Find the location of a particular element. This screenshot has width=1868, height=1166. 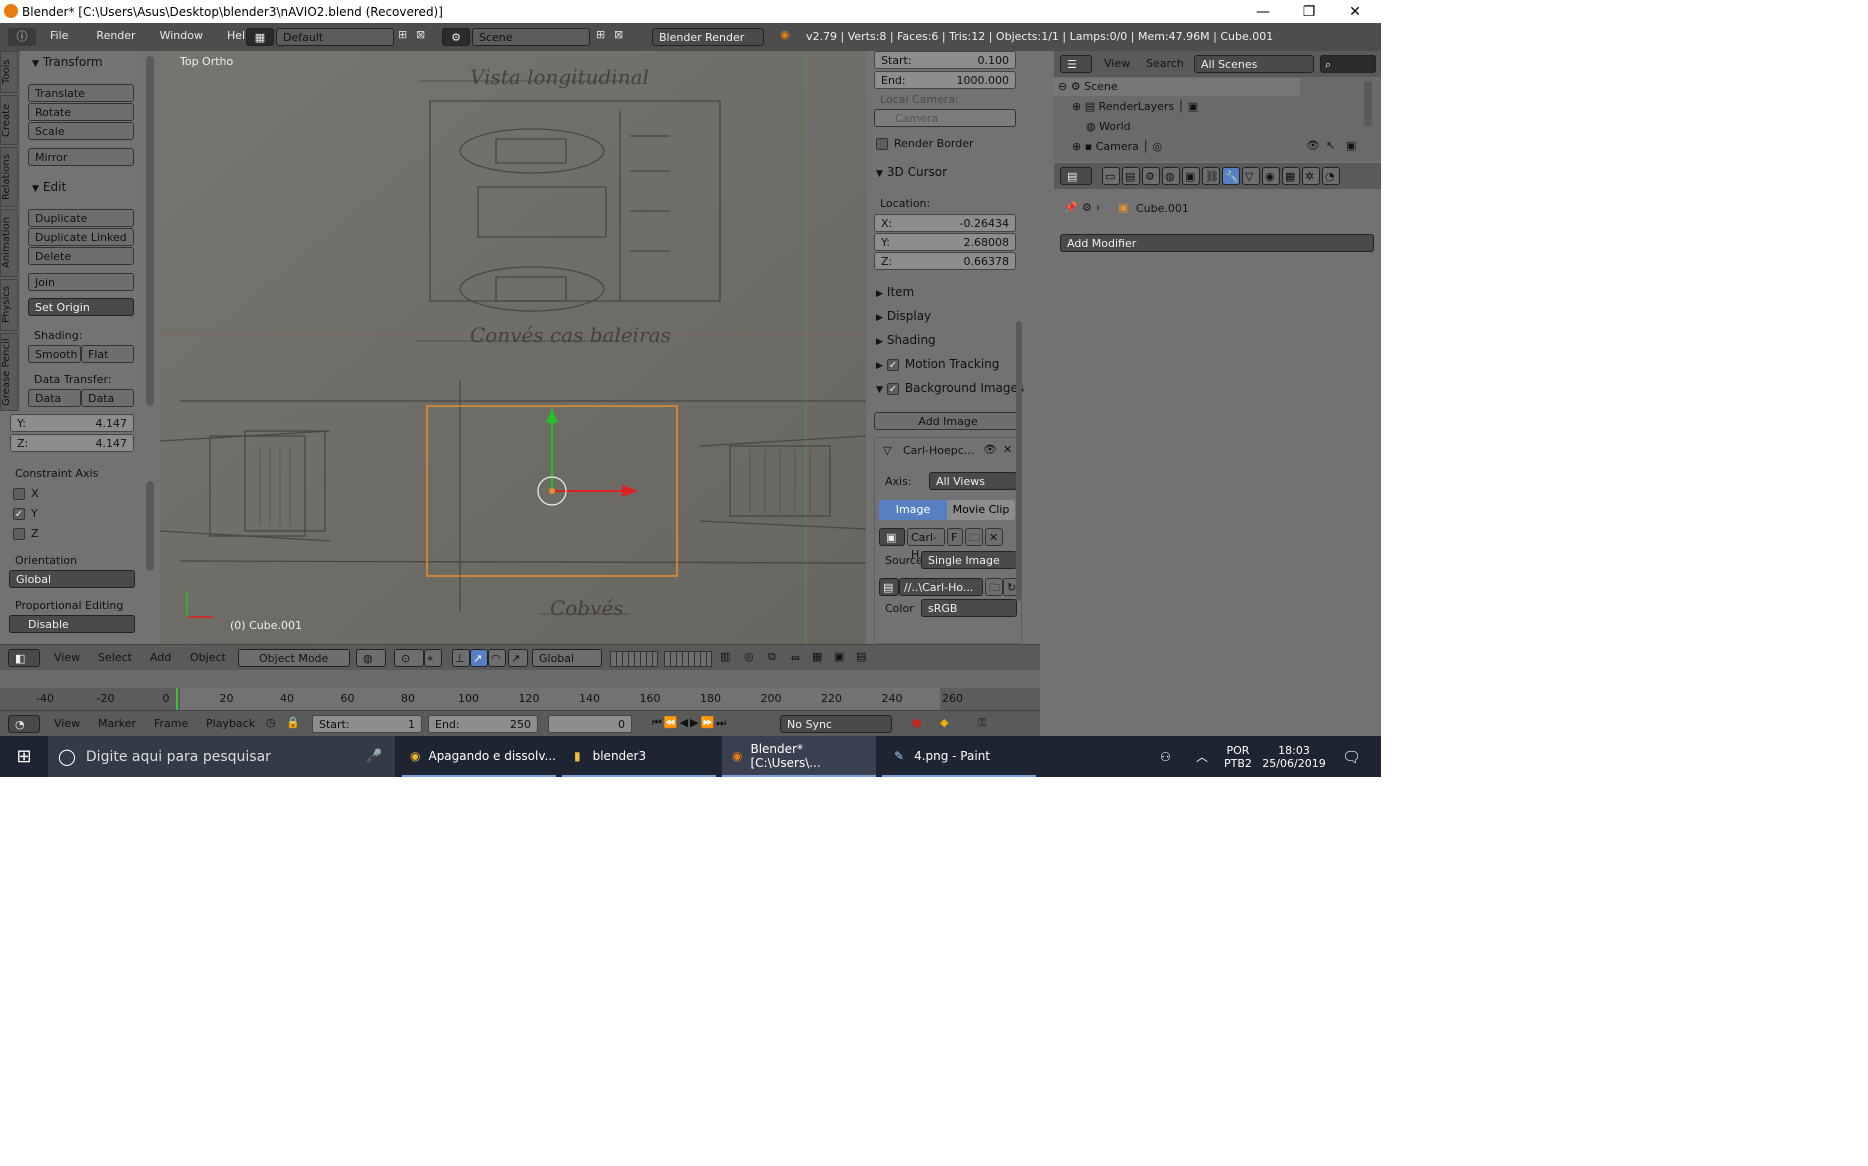

eye-icon: 👁 is located at coordinates (990, 449).